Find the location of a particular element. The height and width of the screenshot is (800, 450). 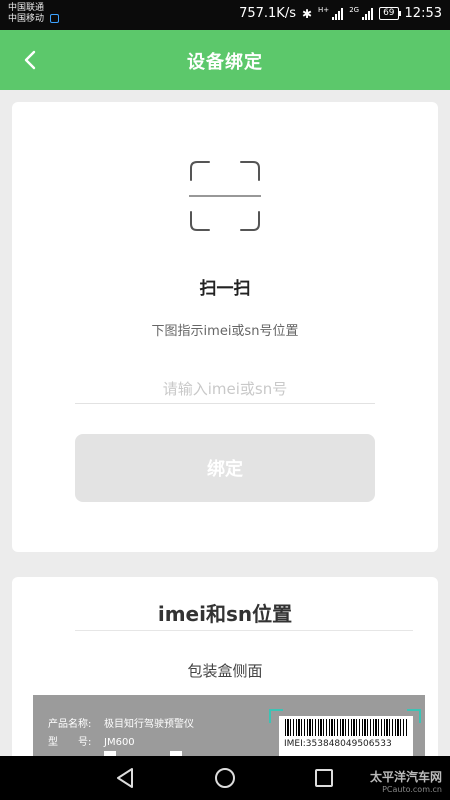

clock: 12:53 is located at coordinates (423, 13).